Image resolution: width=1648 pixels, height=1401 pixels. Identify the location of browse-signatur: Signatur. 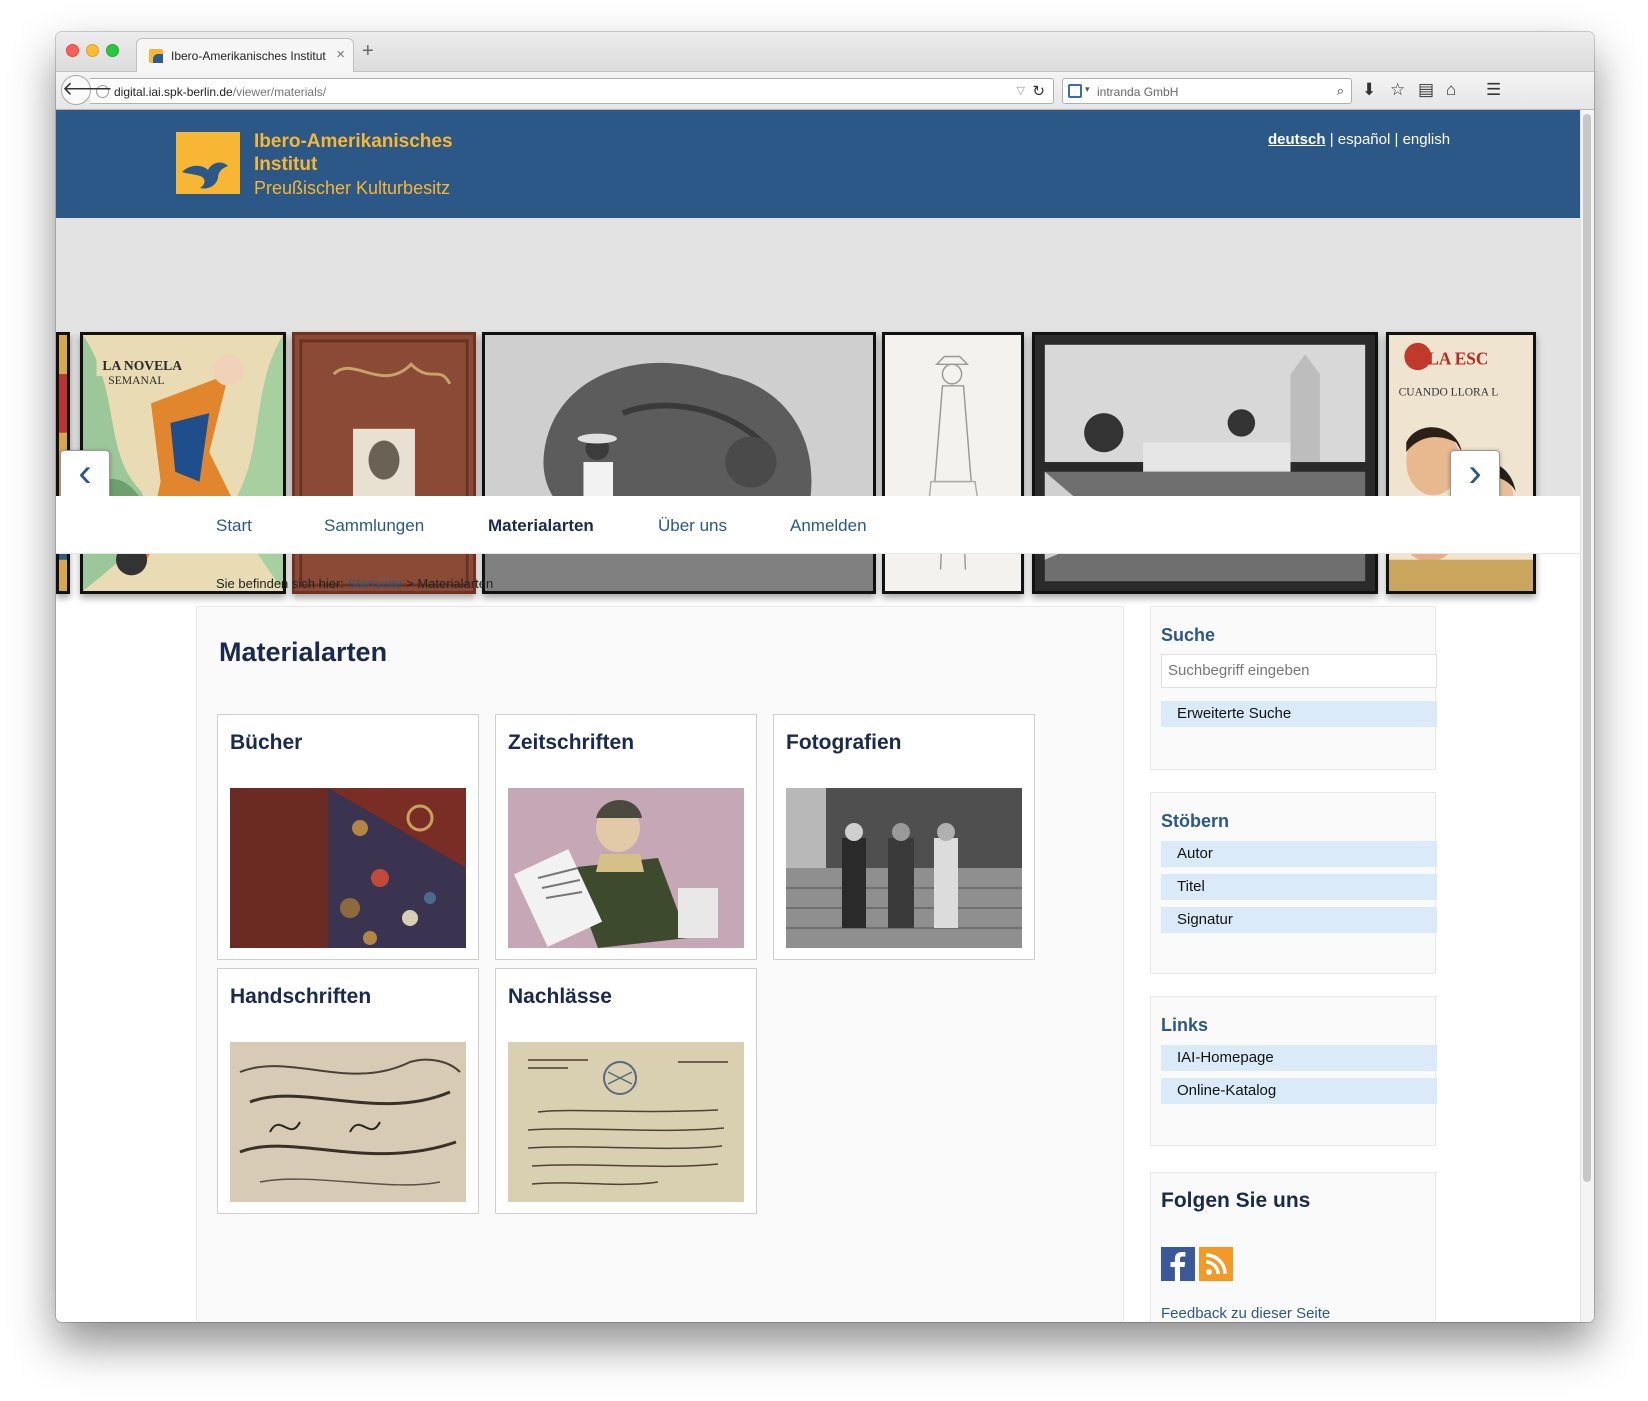
(1299, 920).